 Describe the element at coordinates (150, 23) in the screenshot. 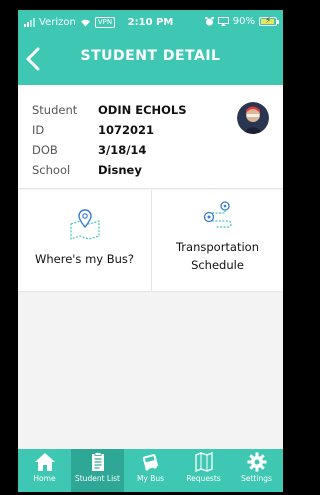

I see `status-bar: Verizon VPN 2:10 PM 90% ⚡` at that location.